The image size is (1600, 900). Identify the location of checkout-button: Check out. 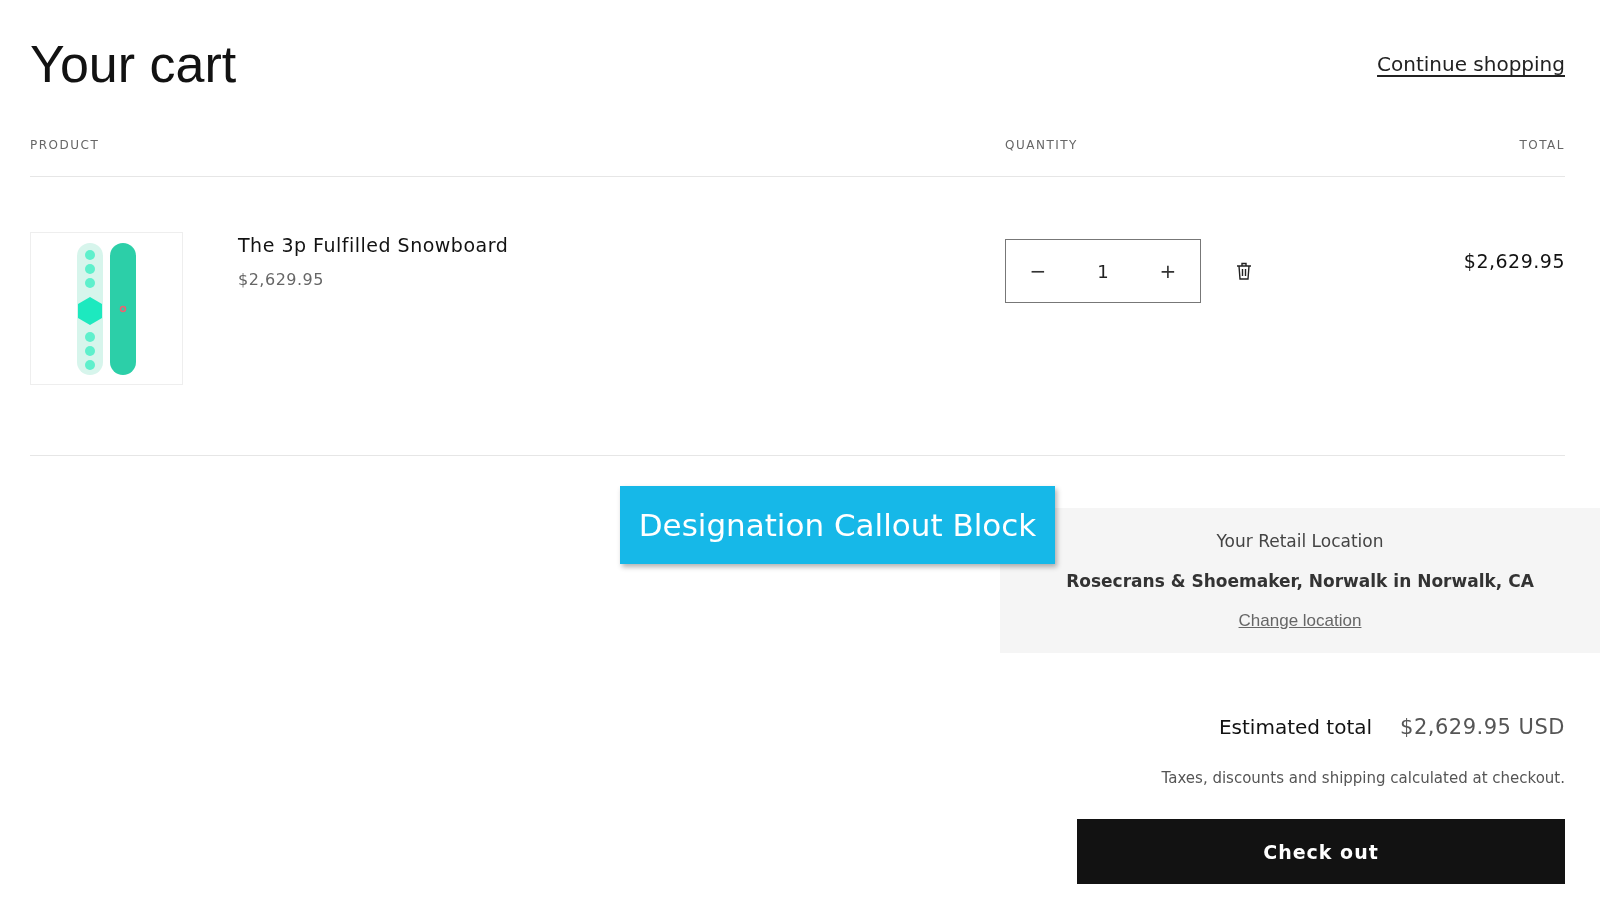
(1321, 851).